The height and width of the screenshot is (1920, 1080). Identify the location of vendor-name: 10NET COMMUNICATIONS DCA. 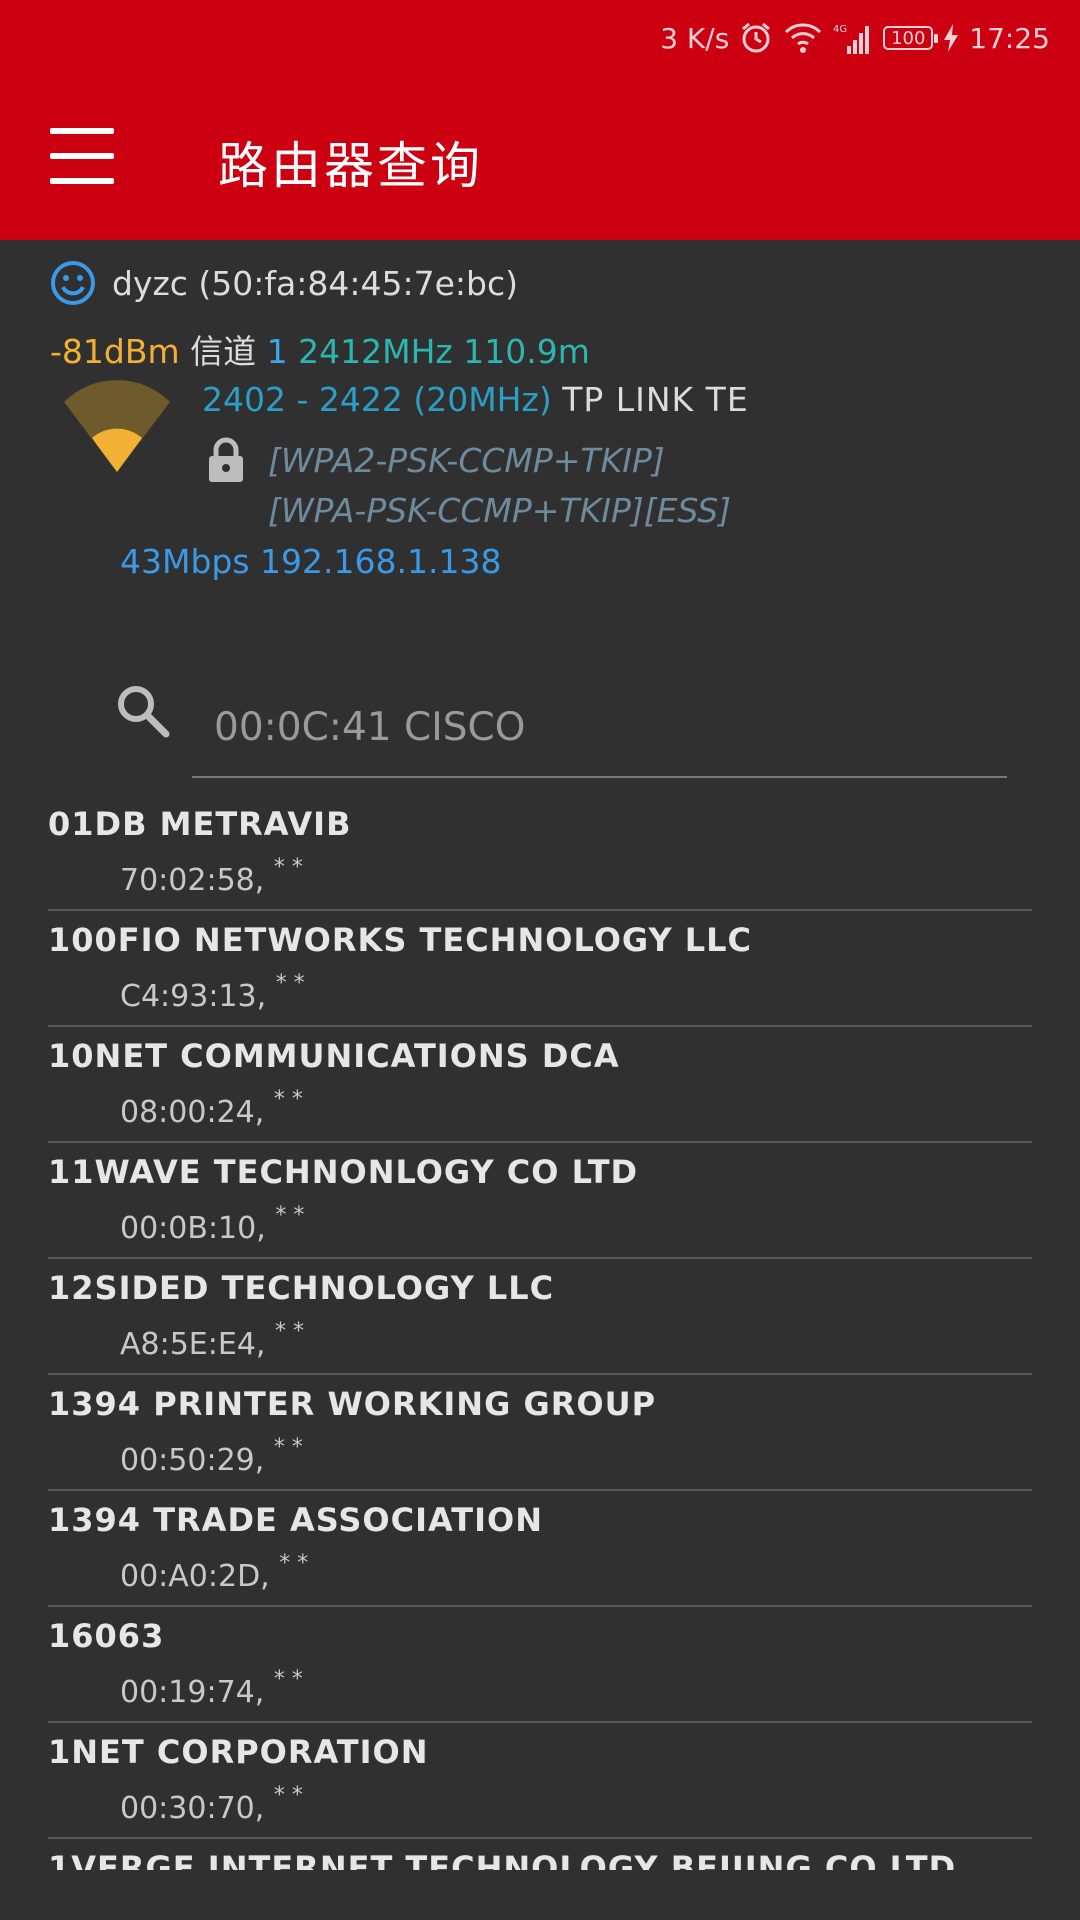
(334, 1056).